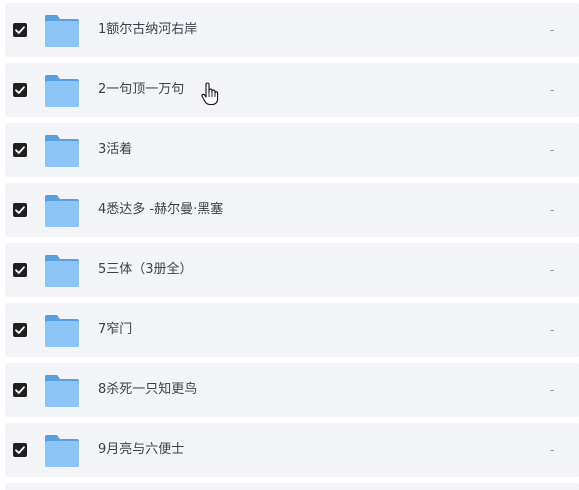 Image resolution: width=579 pixels, height=490 pixels. I want to click on file-row: 3活着 -, so click(292, 150).